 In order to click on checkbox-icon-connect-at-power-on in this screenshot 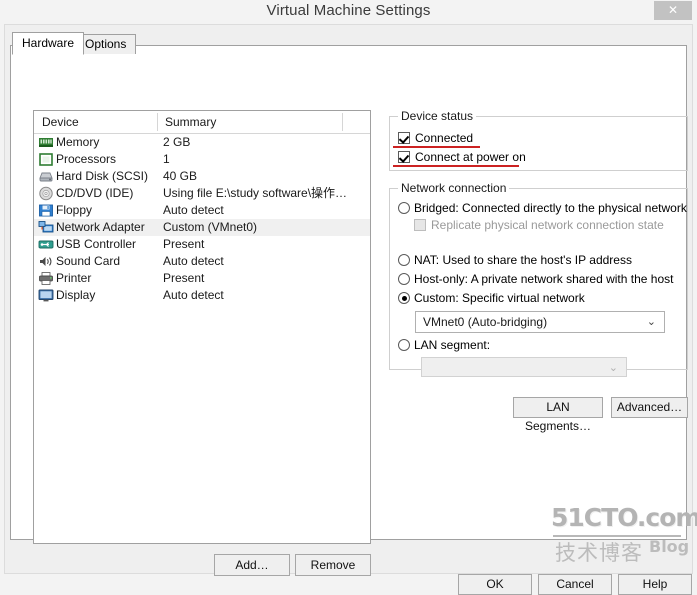, I will do `click(404, 157)`.